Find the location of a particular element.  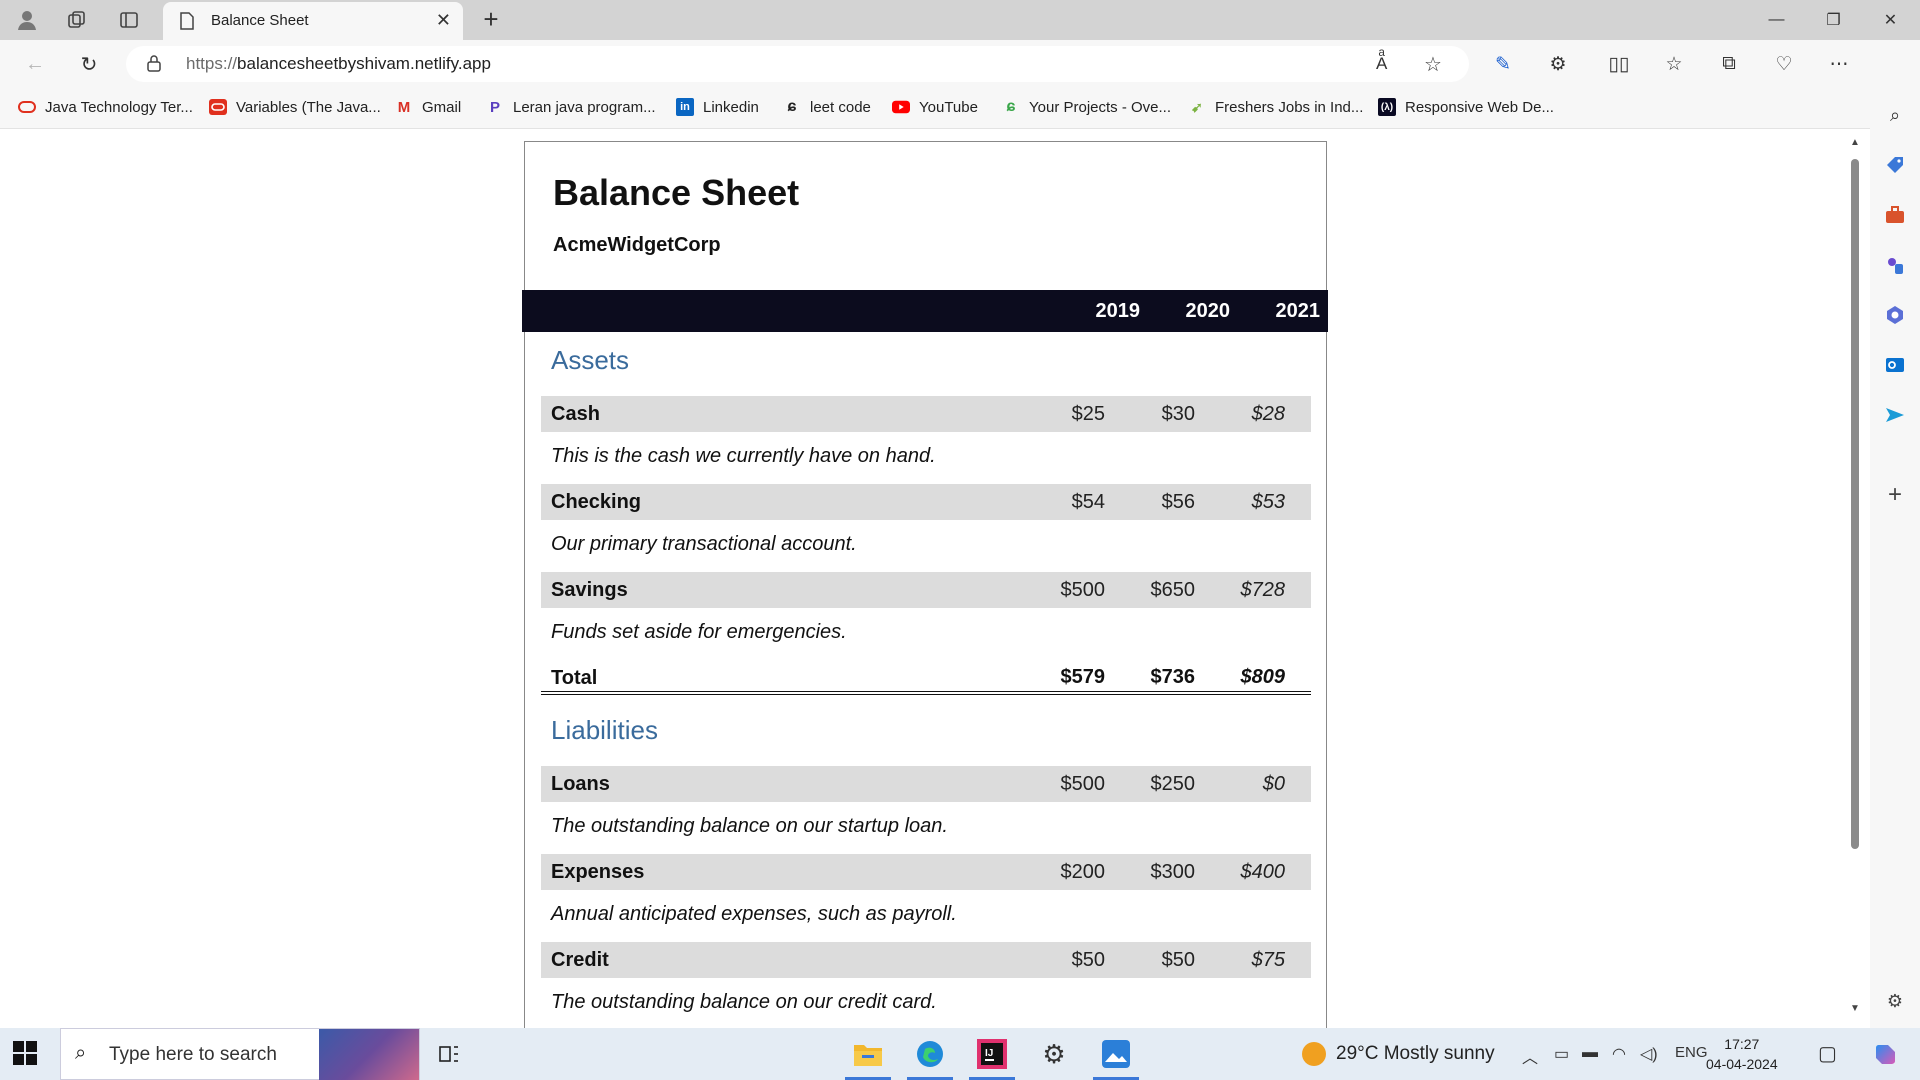

oracle-icon is located at coordinates (218, 107).